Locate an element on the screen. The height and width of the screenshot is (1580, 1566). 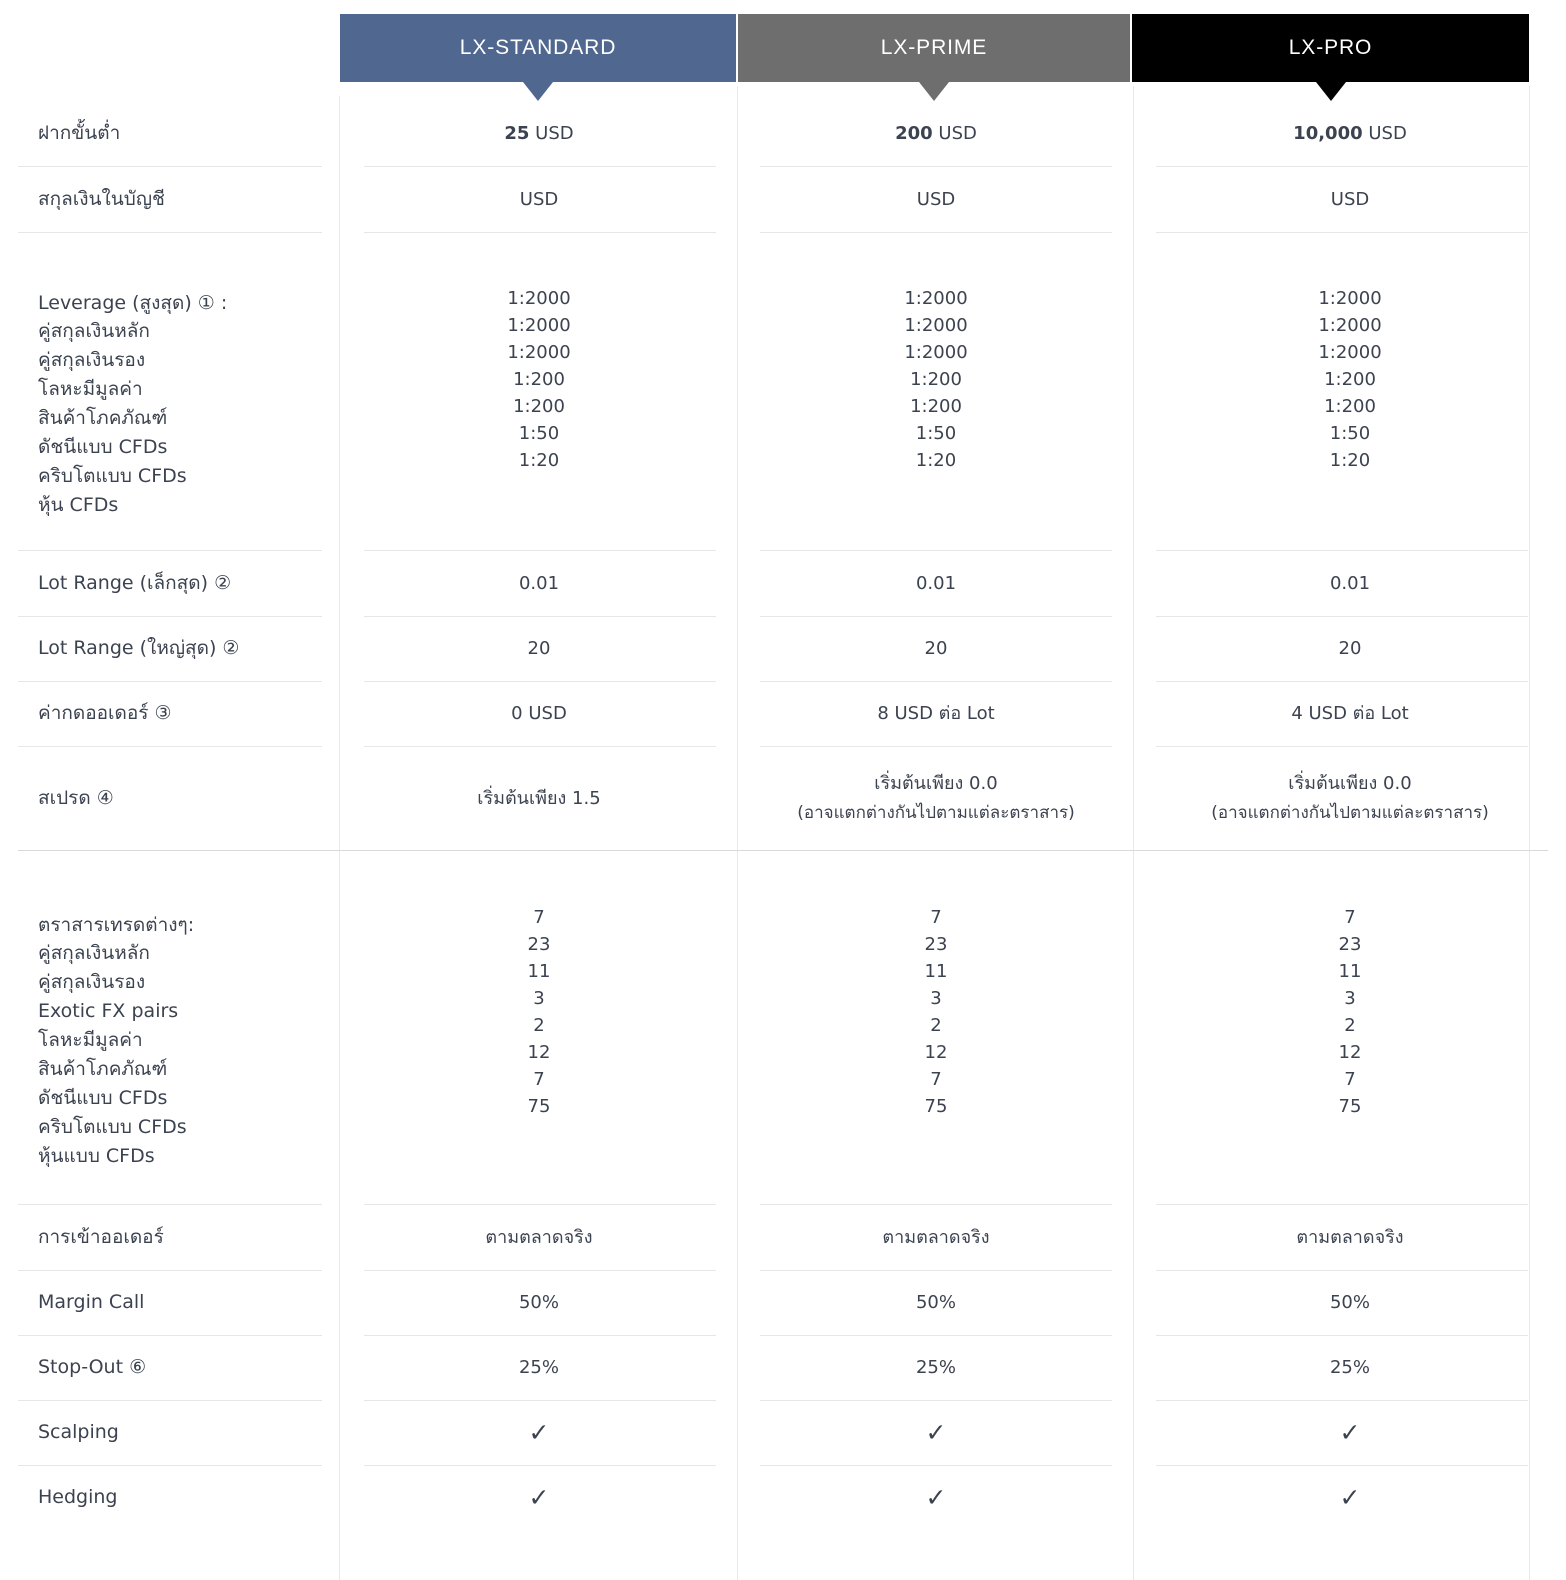
plan-header-row: LX-STANDARD LX-PRIME LX-PRO is located at coordinates (783, 57).